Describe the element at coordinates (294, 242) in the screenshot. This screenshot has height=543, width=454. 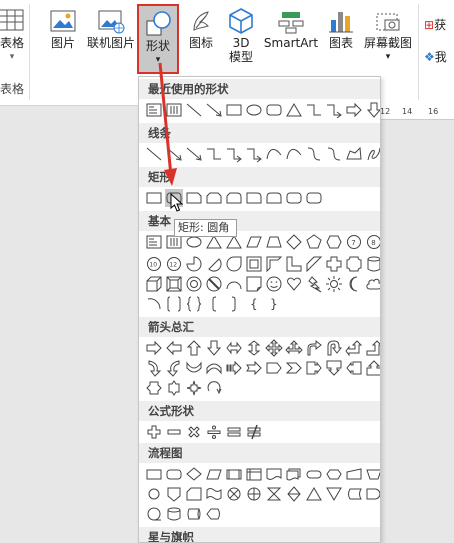
I see `diamond-shape-icon` at that location.